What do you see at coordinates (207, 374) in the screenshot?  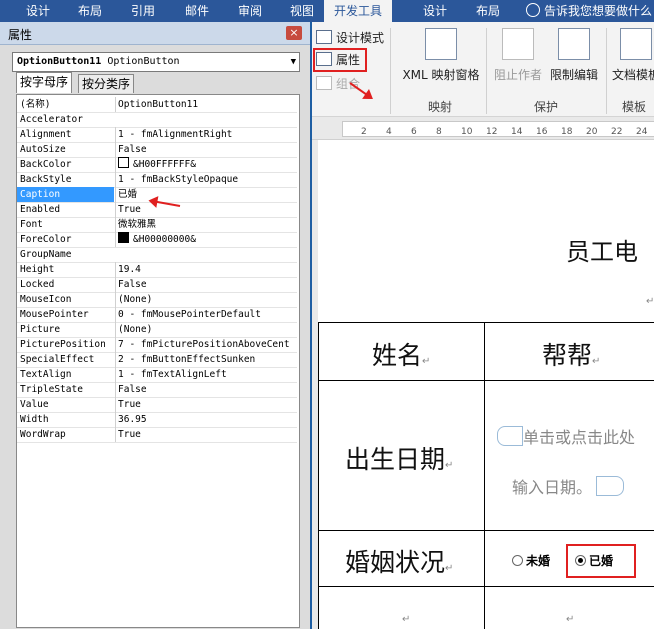 I see `property-value: 1 - fmTextAlignLeft` at bounding box center [207, 374].